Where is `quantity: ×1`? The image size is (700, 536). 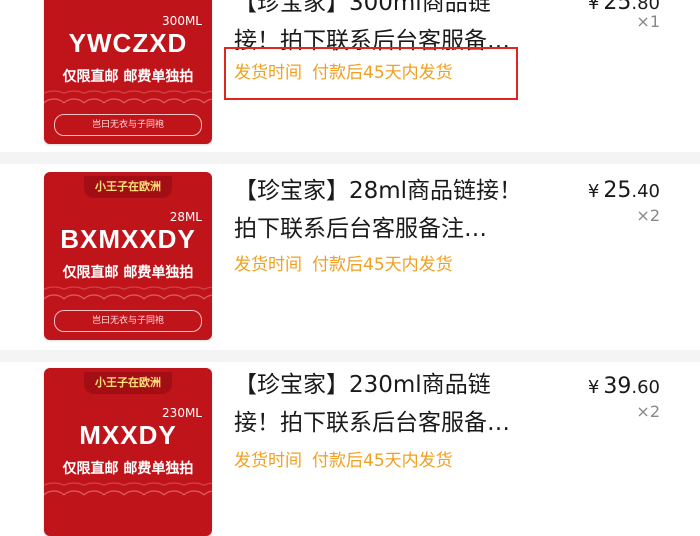 quantity: ×1 is located at coordinates (648, 21).